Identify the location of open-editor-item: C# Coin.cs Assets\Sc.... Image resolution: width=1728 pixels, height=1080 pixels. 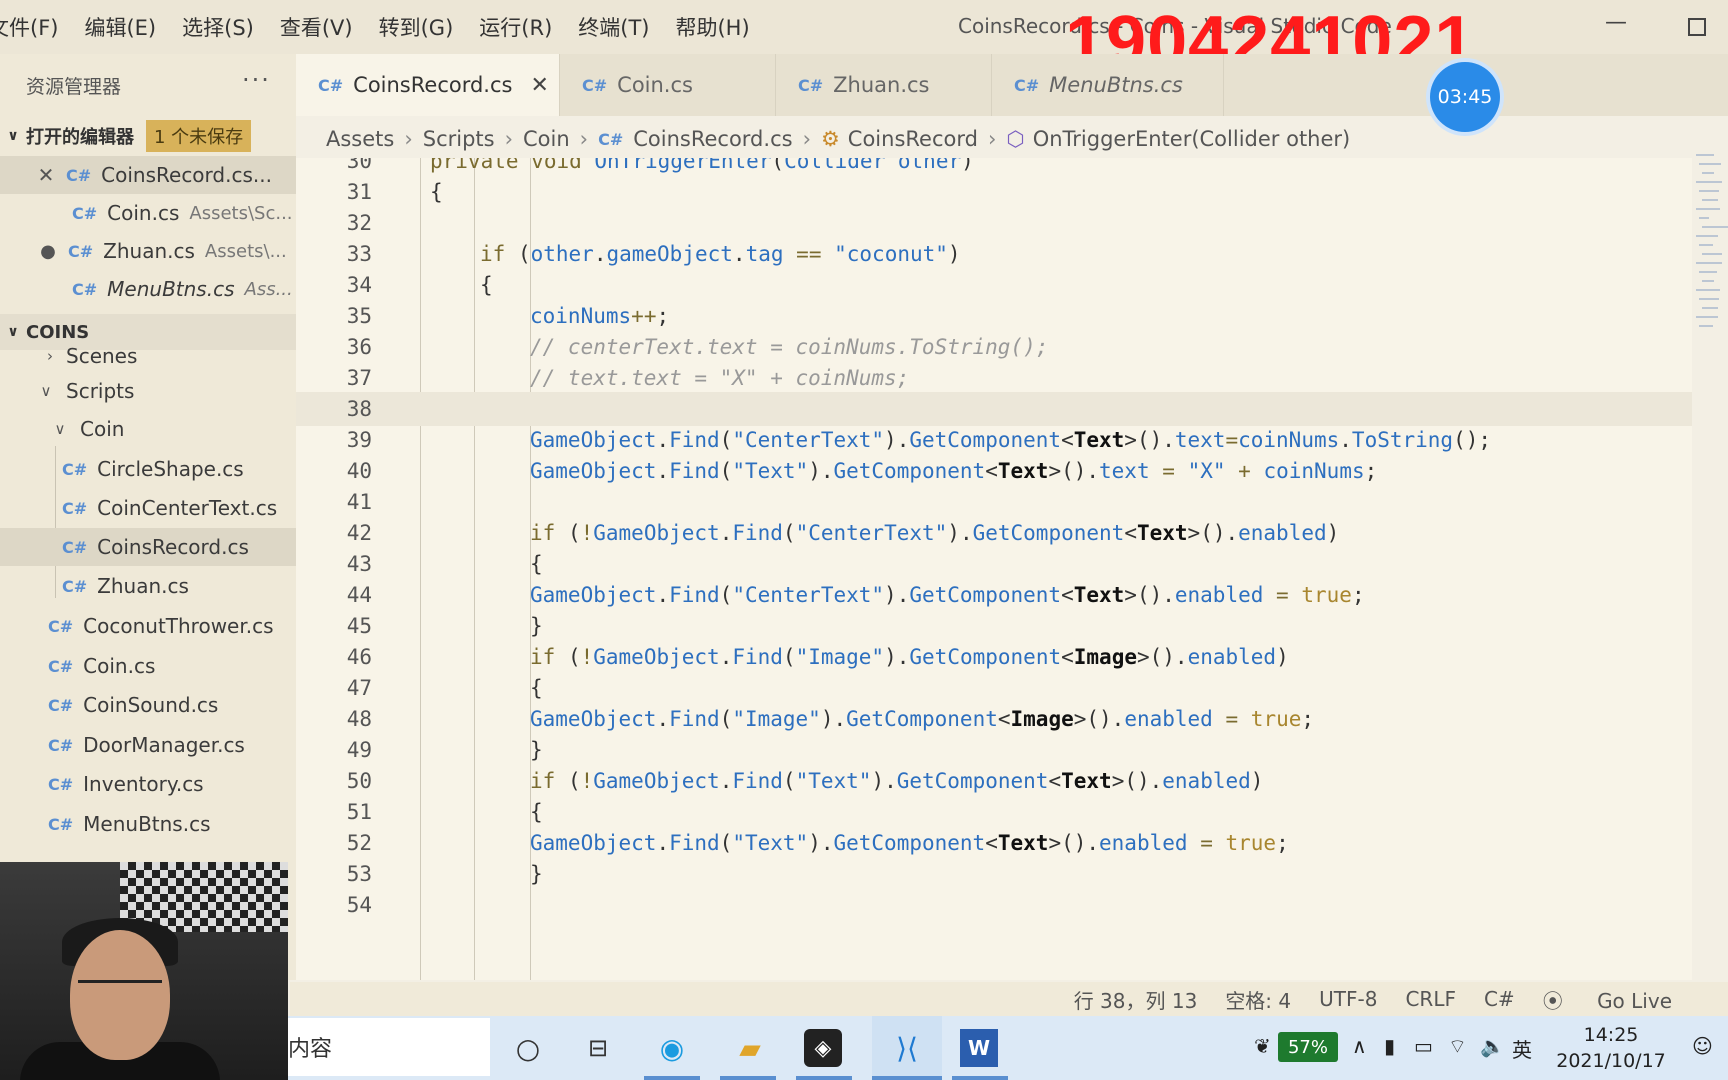
(148, 213).